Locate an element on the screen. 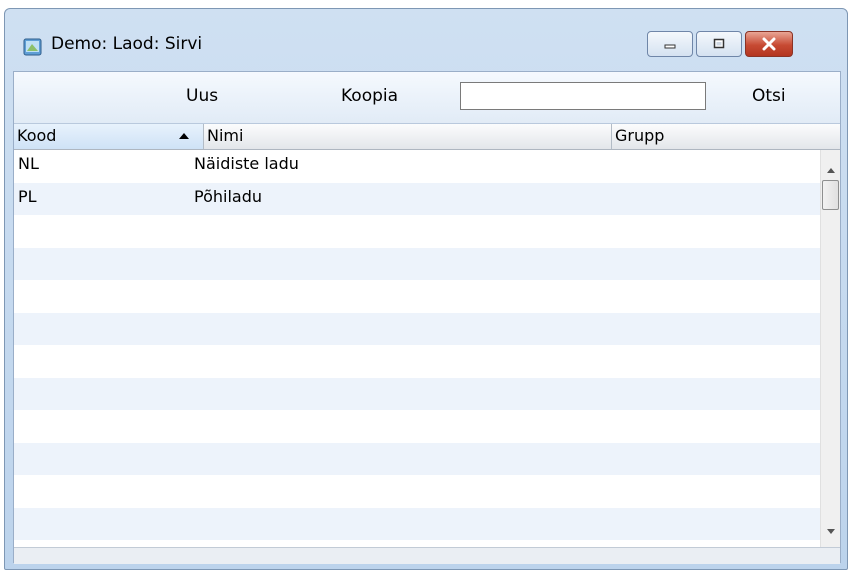 Image resolution: width=853 pixels, height=574 pixels. minimize-icon is located at coordinates (670, 46).